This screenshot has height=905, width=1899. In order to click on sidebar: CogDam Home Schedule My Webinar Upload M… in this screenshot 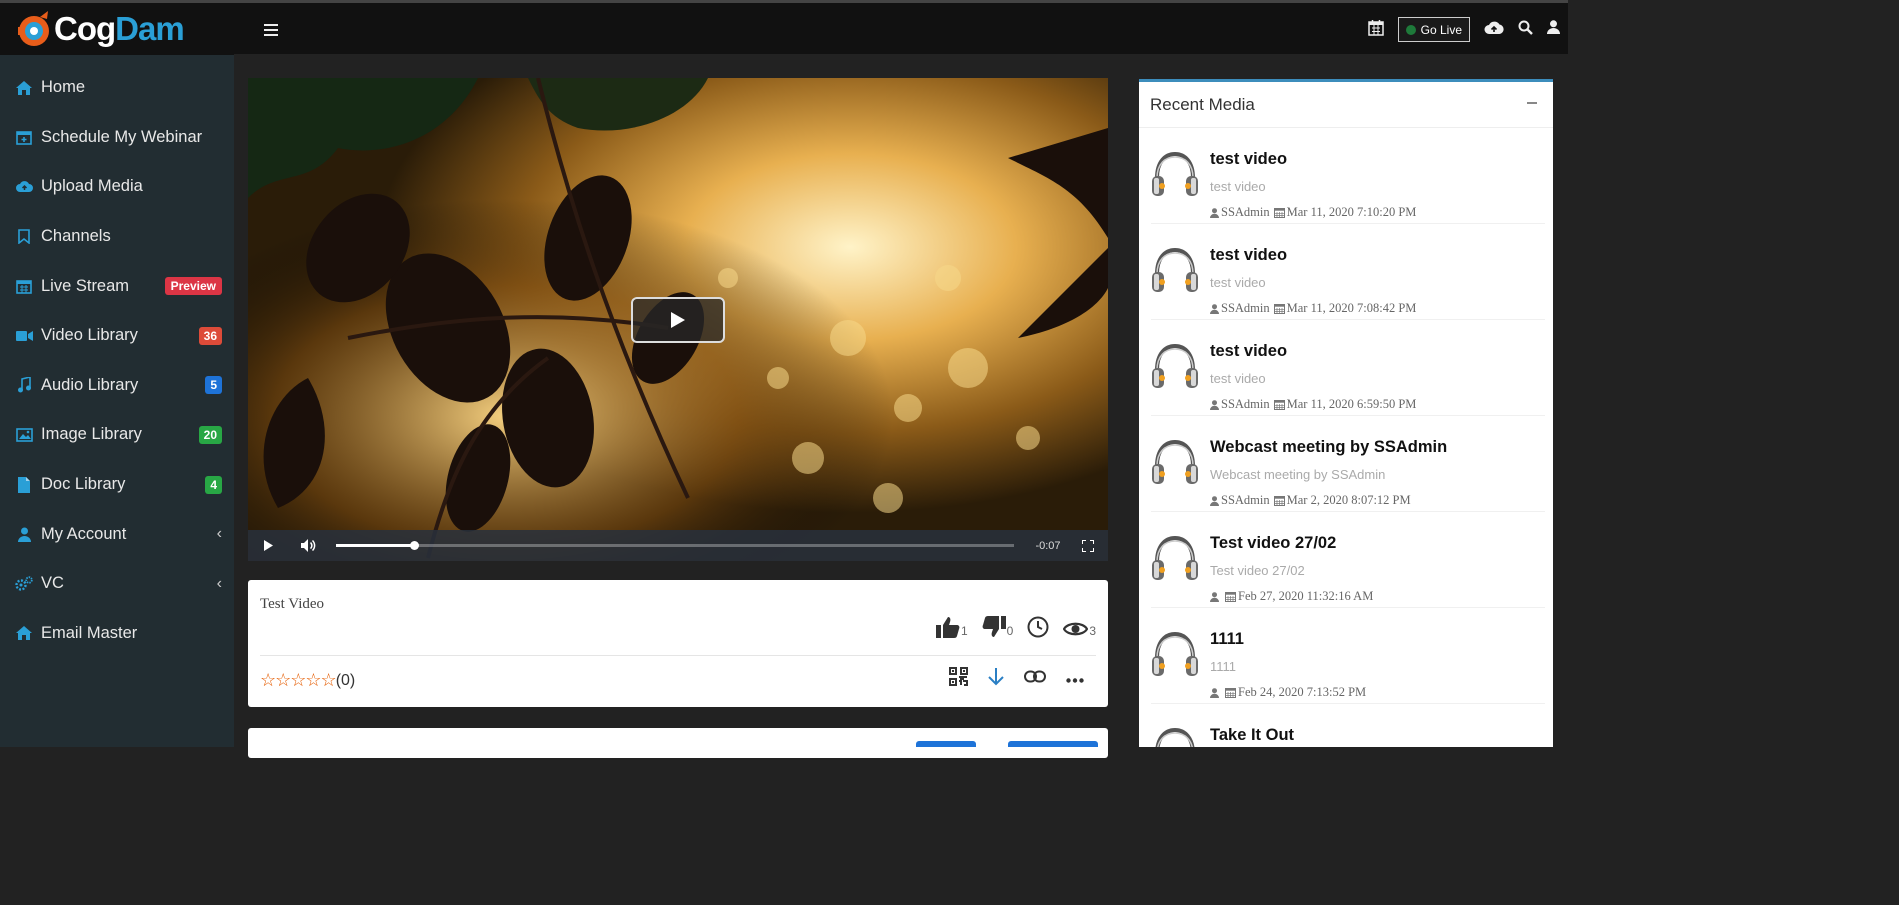, I will do `click(117, 373)`.